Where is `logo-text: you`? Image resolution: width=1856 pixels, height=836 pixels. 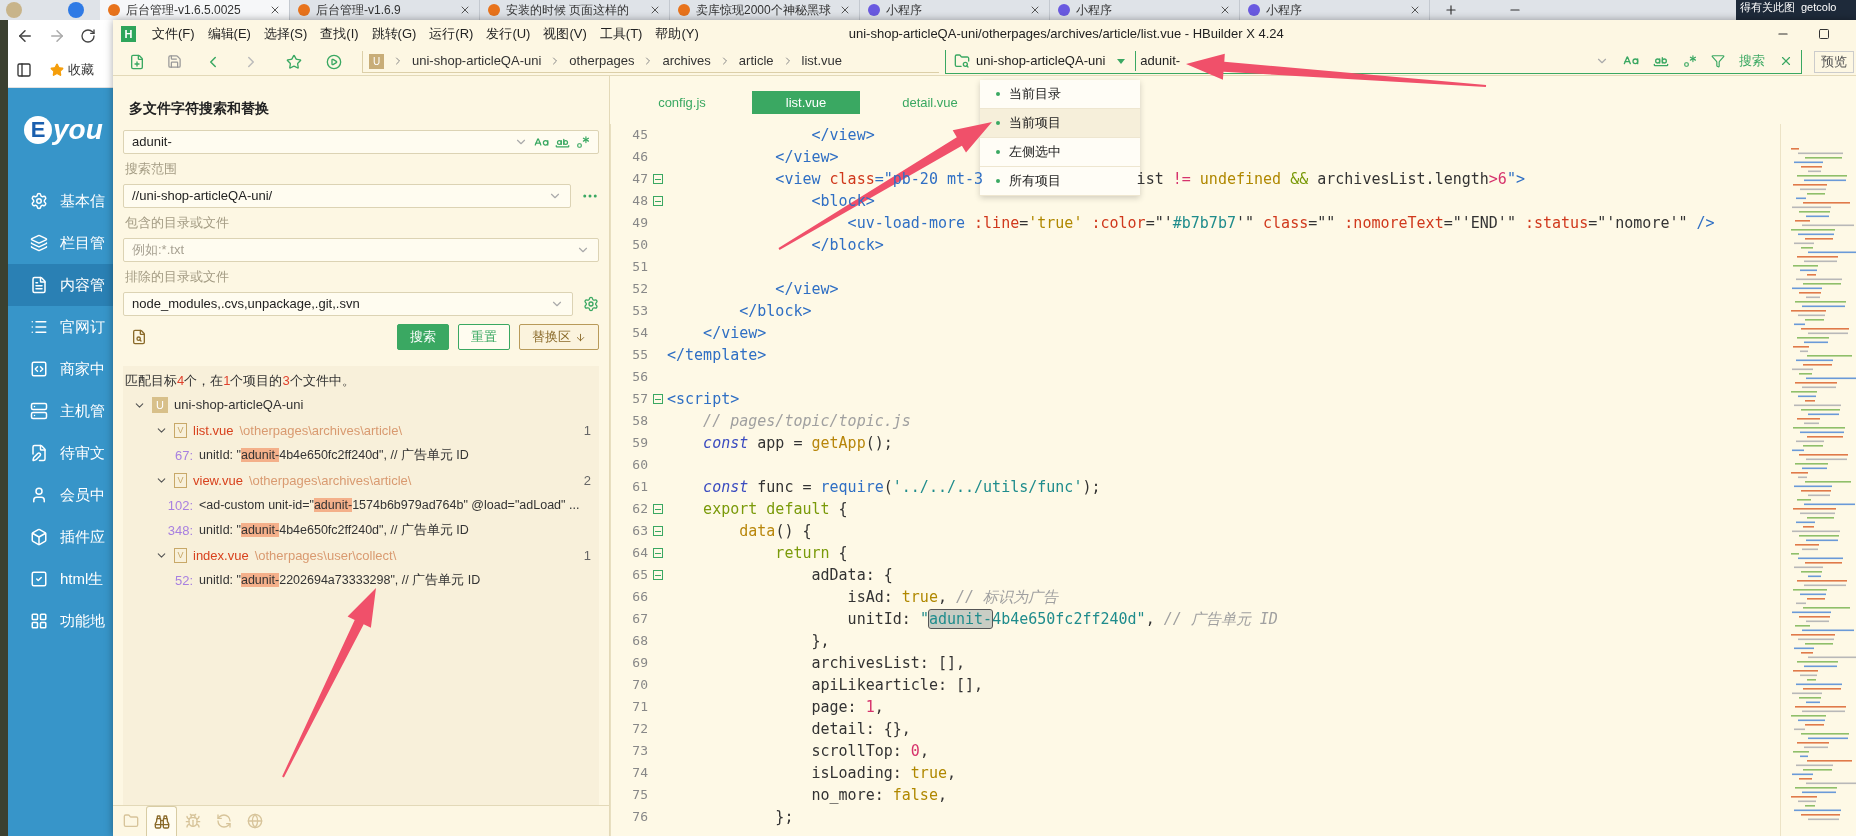 logo-text: you is located at coordinates (78, 130).